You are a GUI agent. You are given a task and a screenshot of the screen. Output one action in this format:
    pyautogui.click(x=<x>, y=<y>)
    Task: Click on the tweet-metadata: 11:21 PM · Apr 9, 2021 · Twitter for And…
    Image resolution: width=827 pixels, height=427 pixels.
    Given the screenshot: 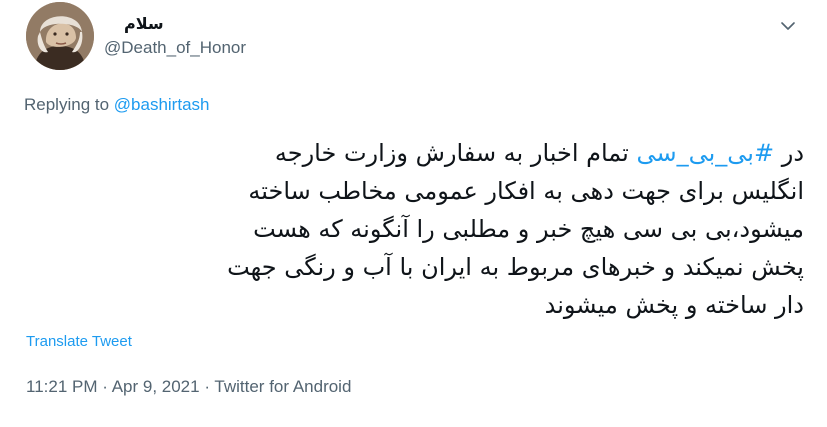 What is the action you would take?
    pyautogui.click(x=188, y=387)
    